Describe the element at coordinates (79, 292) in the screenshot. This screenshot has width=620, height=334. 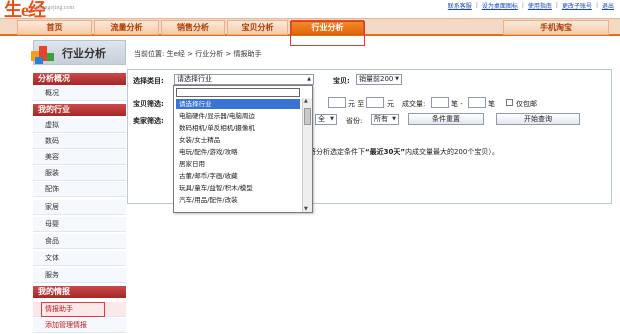
I see `sidebar-group-intel: 我的情报` at that location.